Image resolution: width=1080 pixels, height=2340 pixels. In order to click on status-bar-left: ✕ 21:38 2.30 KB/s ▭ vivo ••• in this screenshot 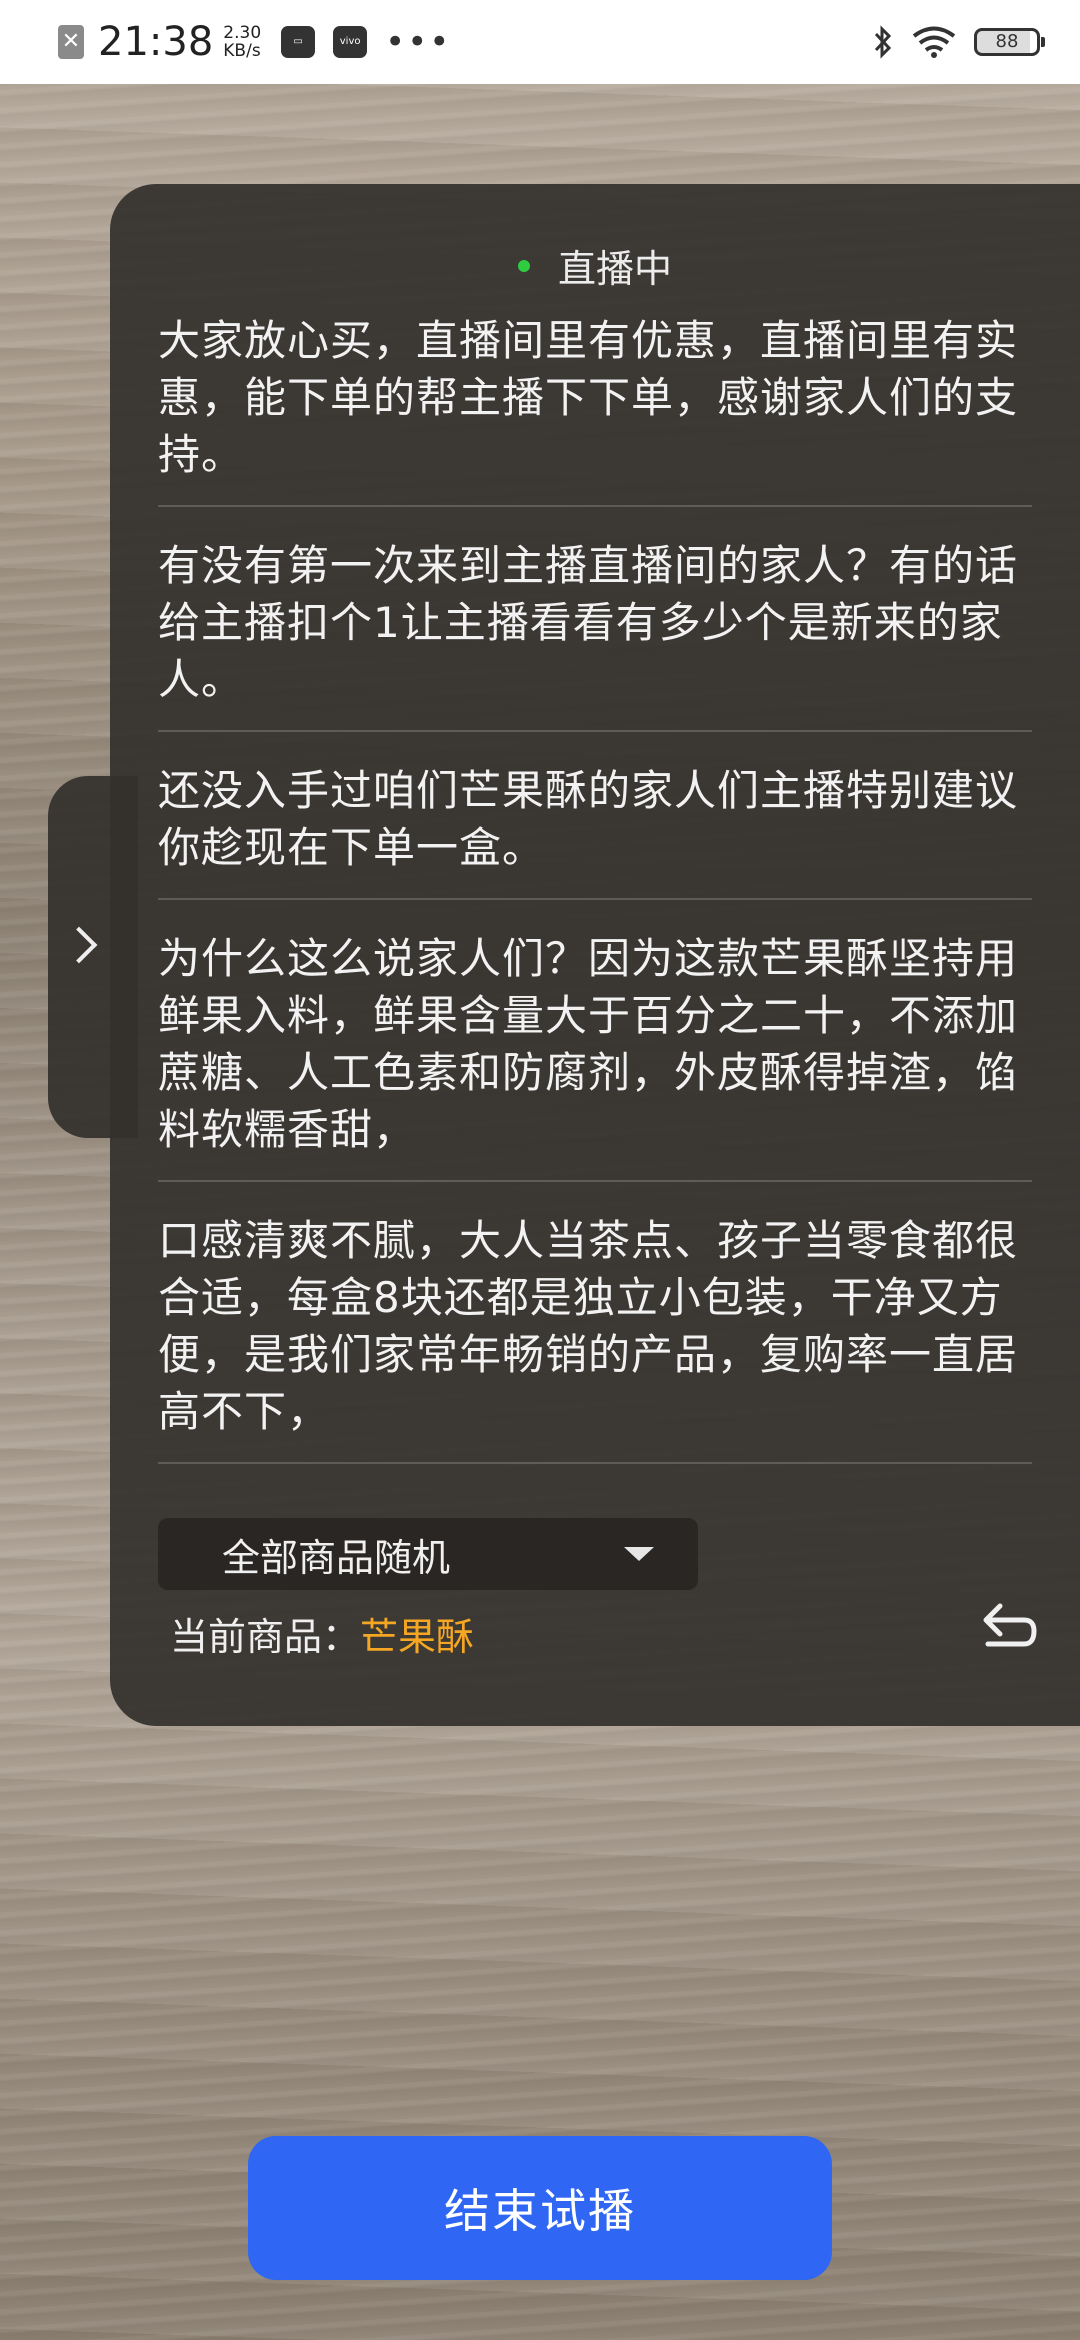, I will do `click(254, 42)`.